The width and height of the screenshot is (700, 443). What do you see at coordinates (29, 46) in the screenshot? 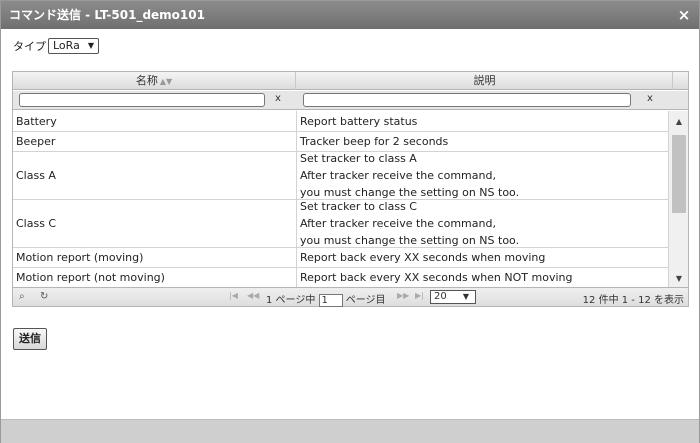
I see `type-label: タイプ` at bounding box center [29, 46].